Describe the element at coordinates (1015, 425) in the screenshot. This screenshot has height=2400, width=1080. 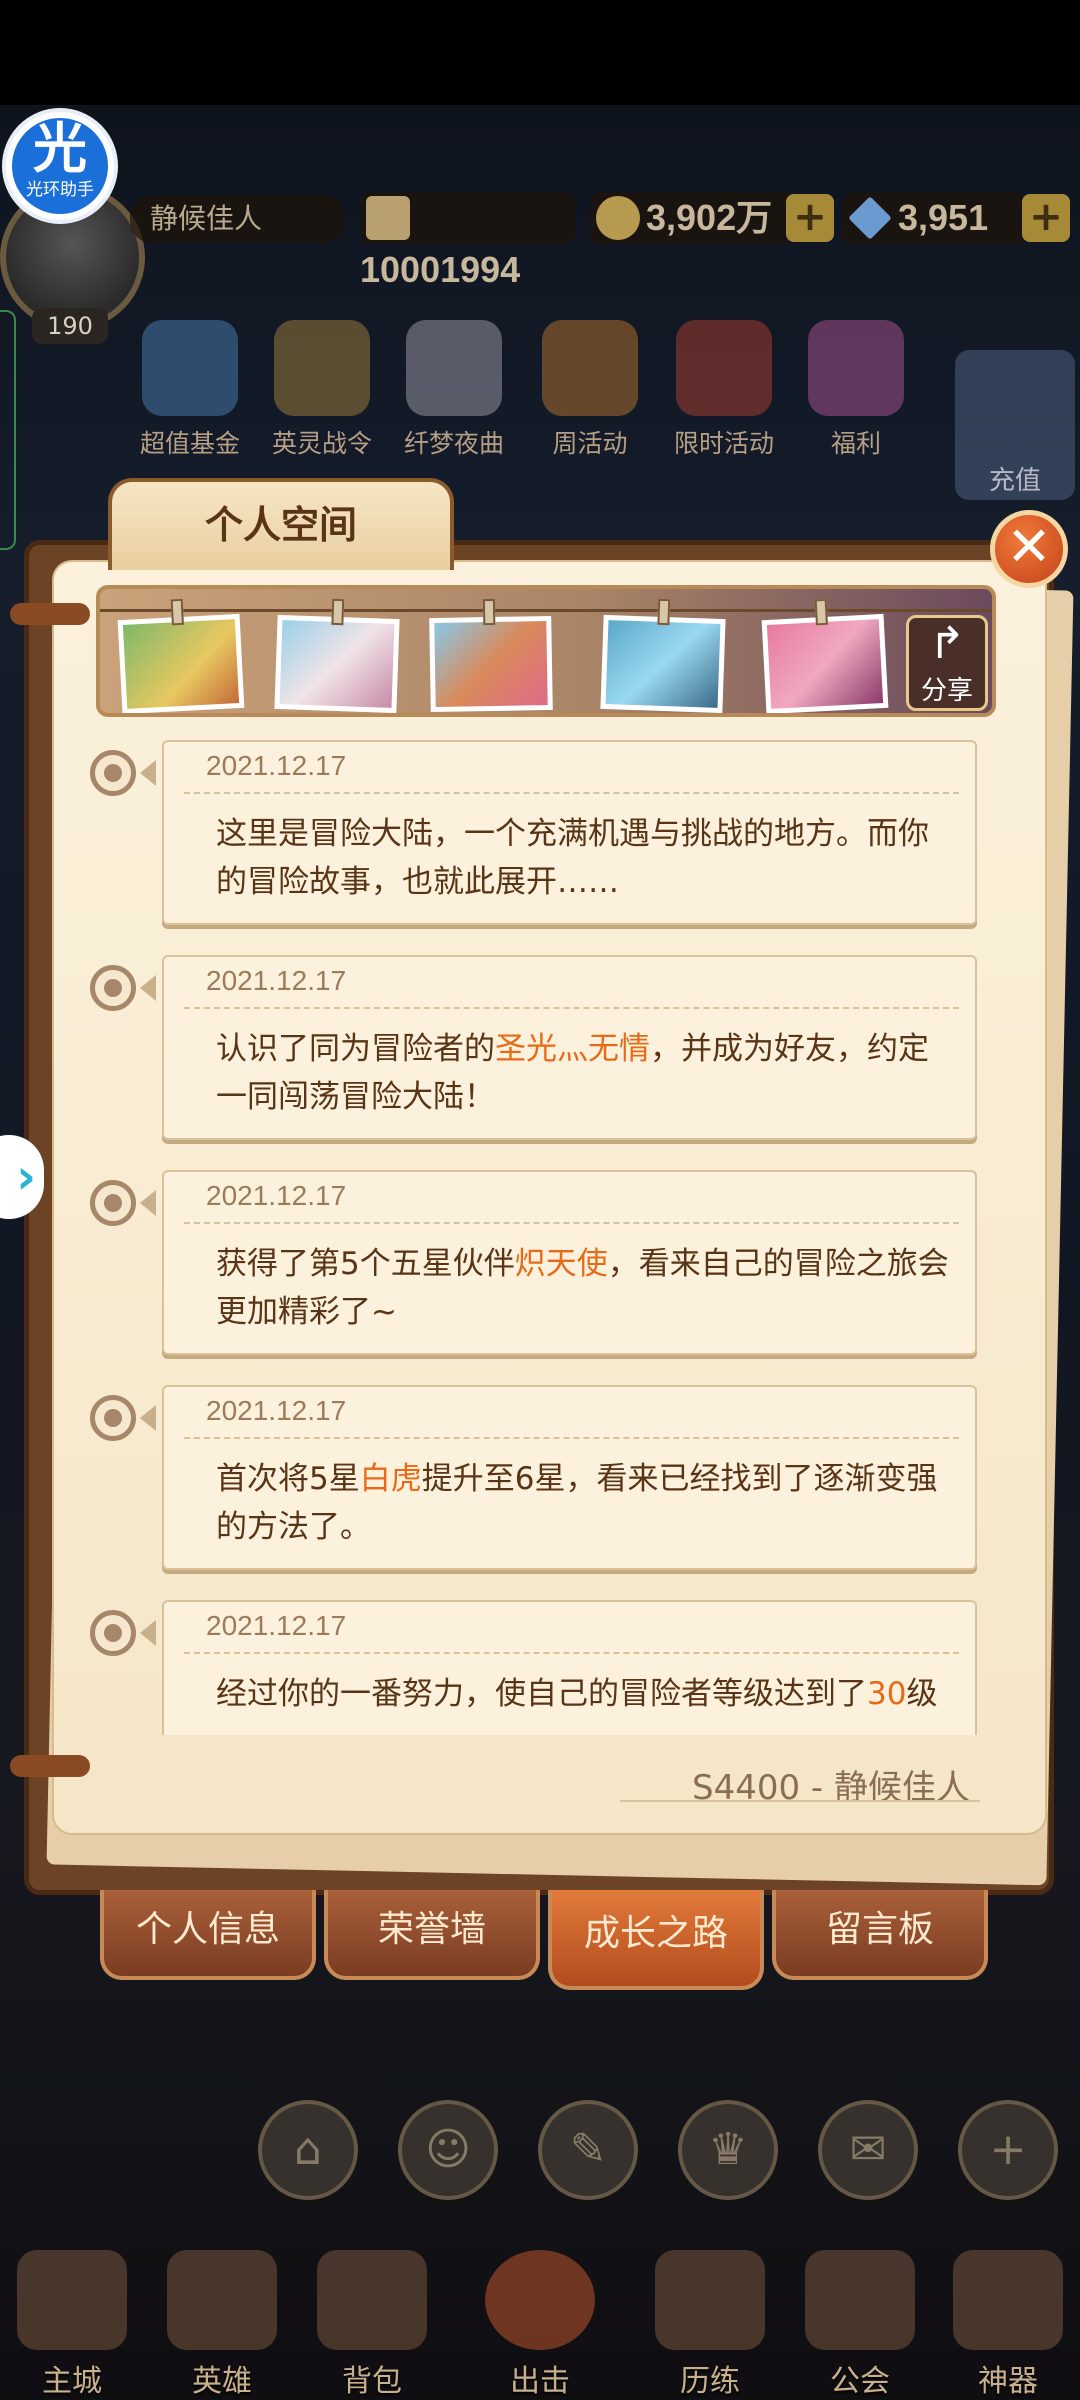
I see `recharge-button: 充值` at that location.